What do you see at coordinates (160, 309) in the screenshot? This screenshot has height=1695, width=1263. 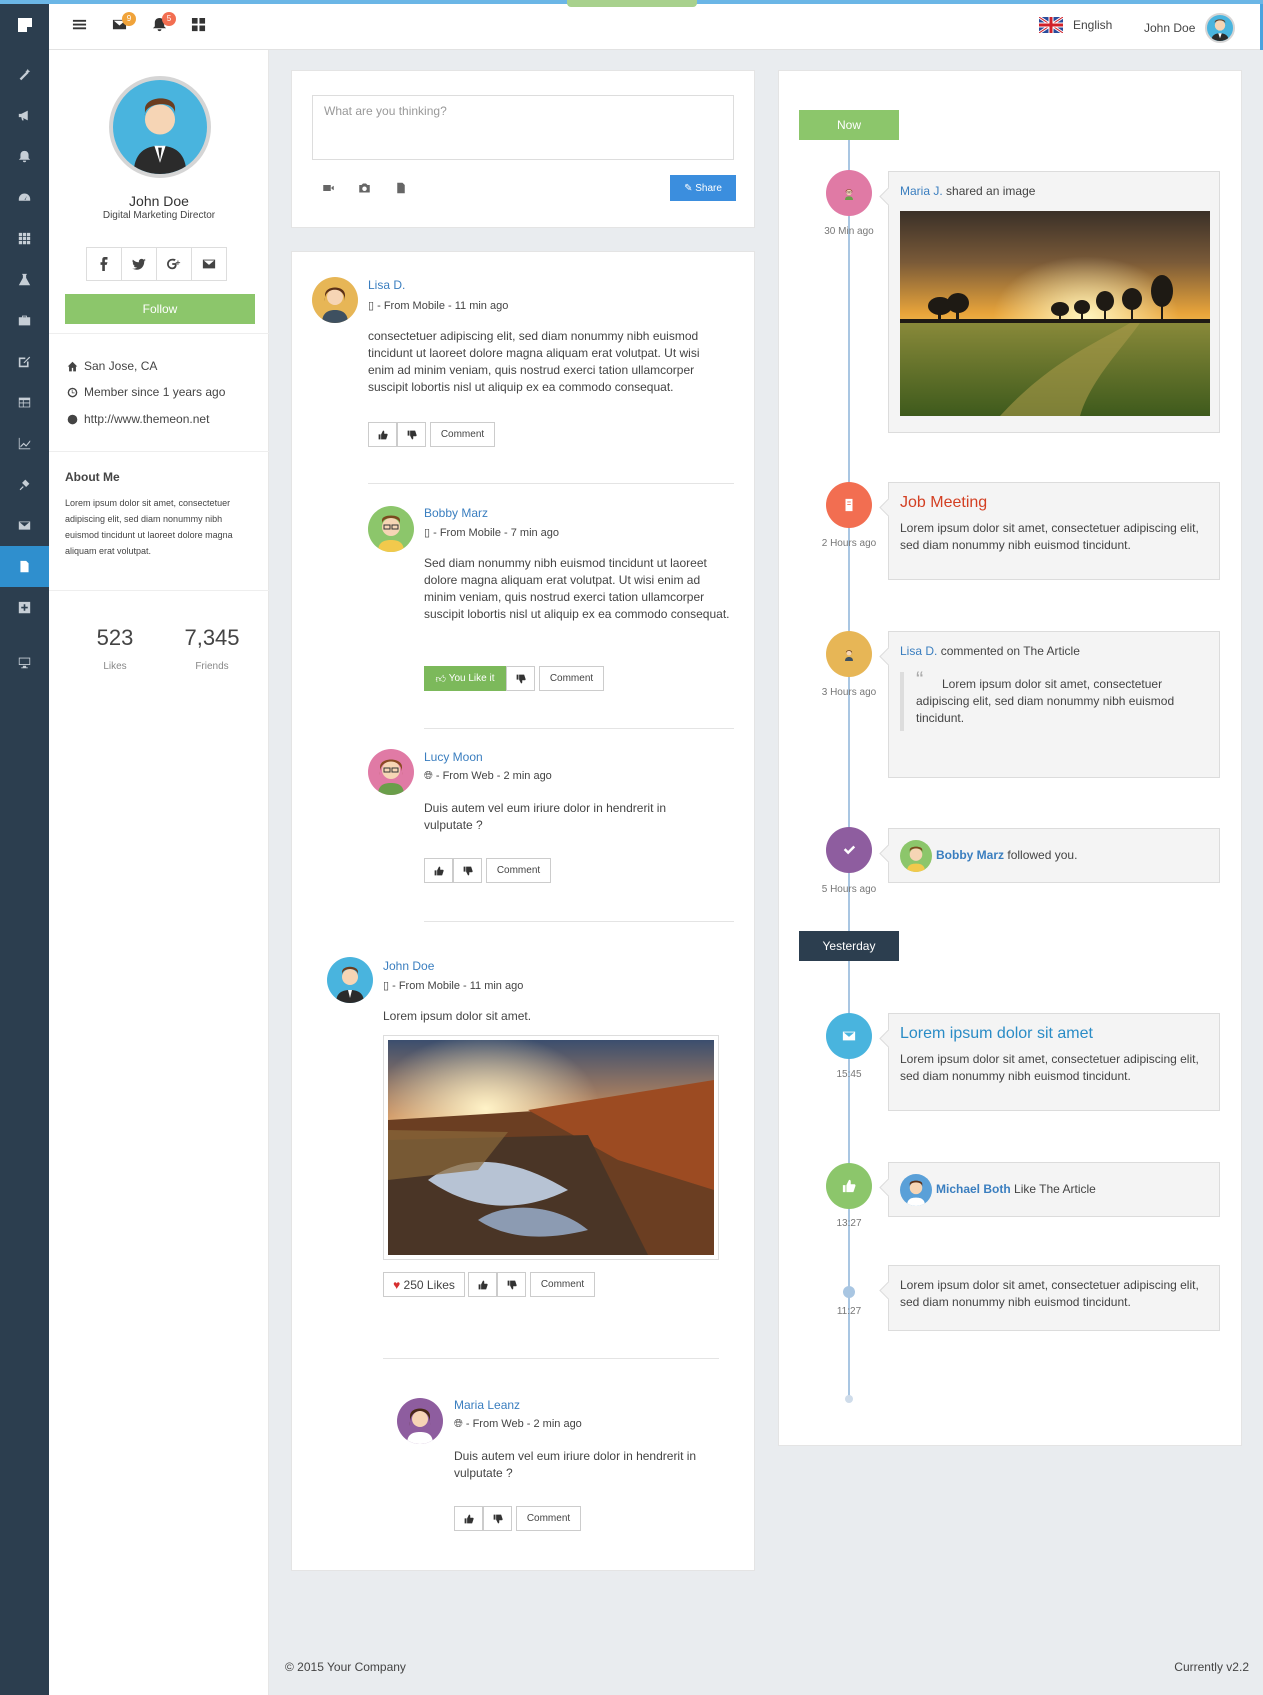 I see `follow-button: Follow` at bounding box center [160, 309].